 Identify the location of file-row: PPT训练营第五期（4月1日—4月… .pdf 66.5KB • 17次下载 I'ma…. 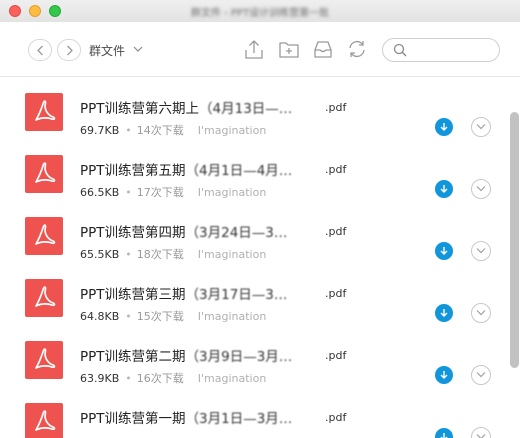
(255, 180).